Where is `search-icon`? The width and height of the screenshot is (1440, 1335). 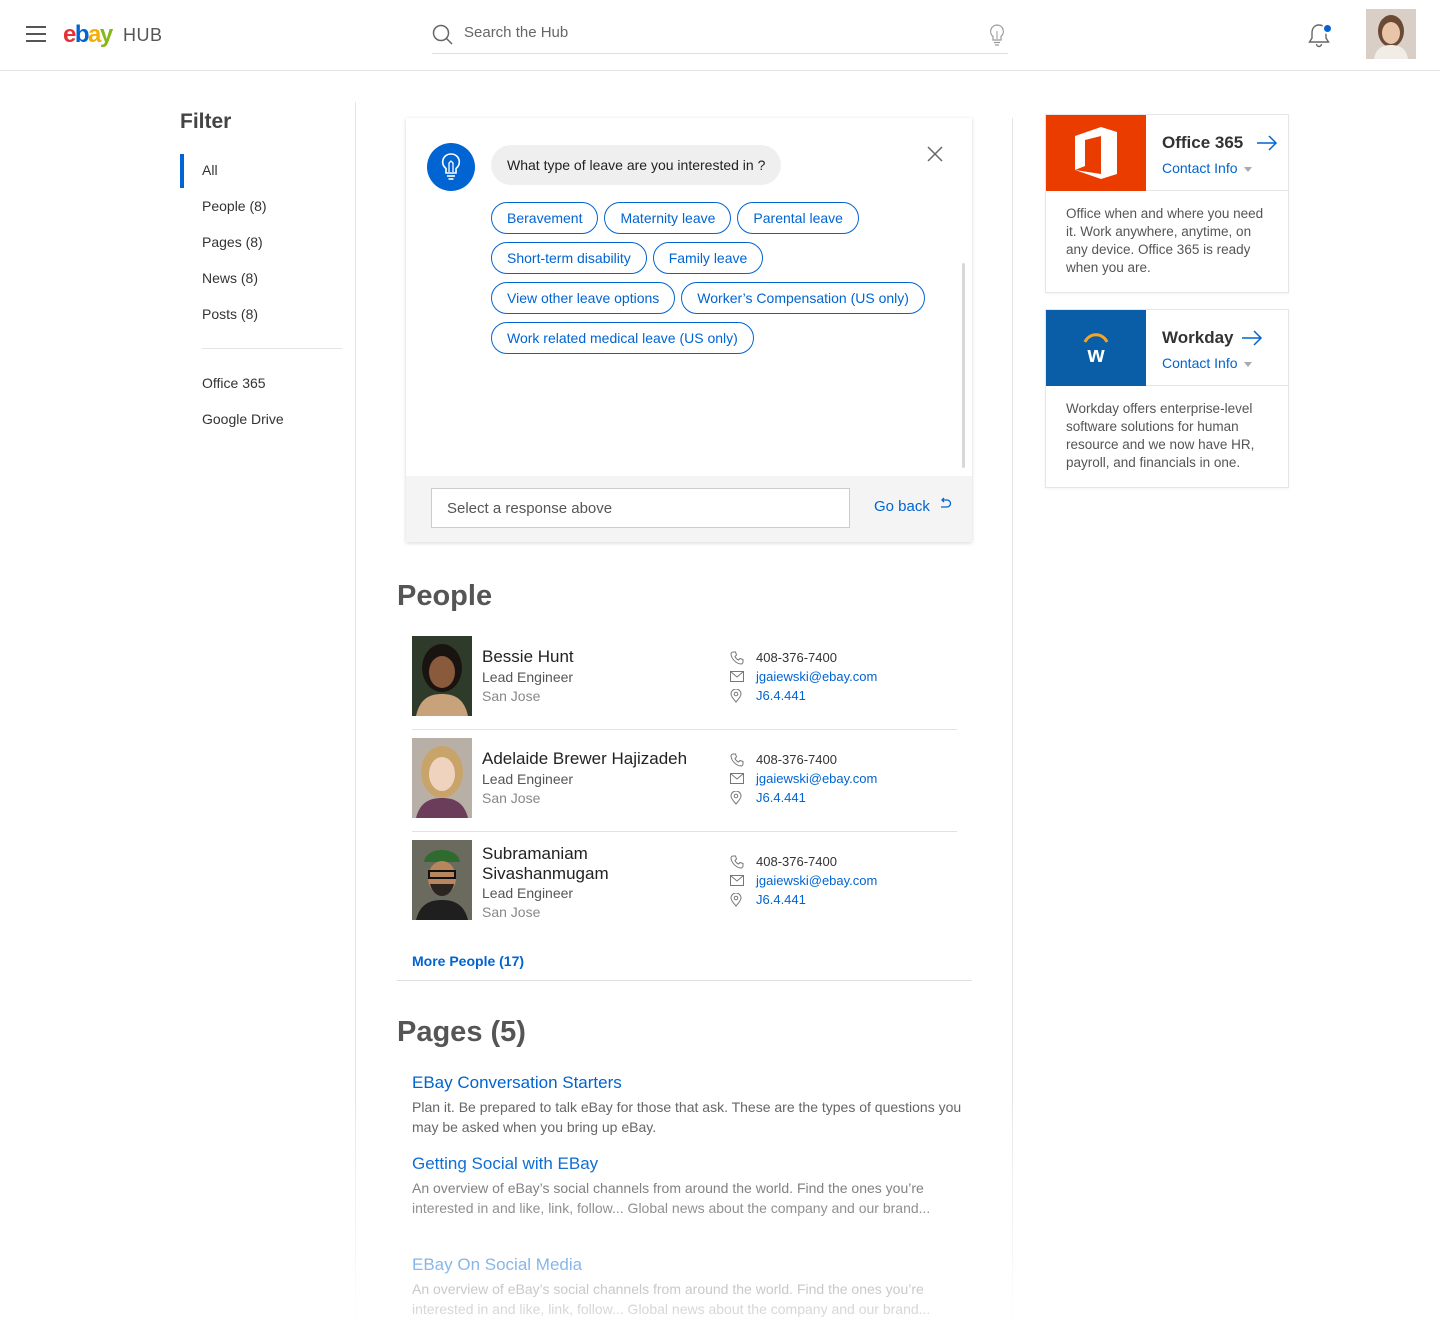 search-icon is located at coordinates (443, 37).